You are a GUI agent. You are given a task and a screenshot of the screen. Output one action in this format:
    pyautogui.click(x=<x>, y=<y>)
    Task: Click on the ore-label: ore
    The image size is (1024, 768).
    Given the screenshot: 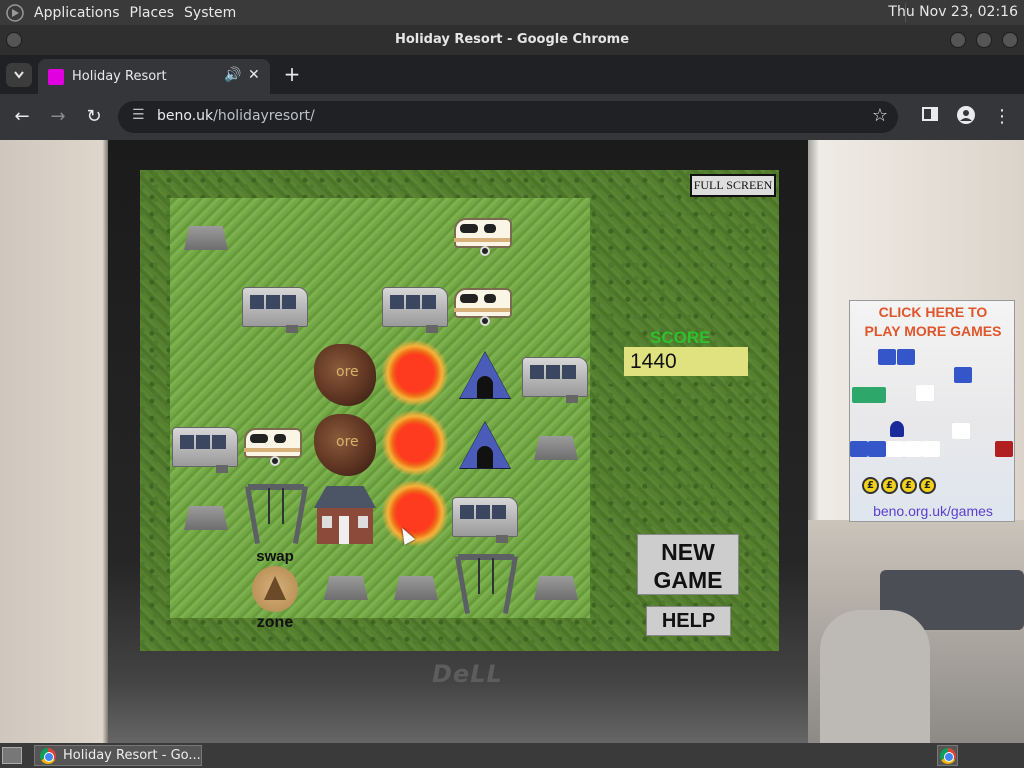 What is the action you would take?
    pyautogui.click(x=347, y=372)
    